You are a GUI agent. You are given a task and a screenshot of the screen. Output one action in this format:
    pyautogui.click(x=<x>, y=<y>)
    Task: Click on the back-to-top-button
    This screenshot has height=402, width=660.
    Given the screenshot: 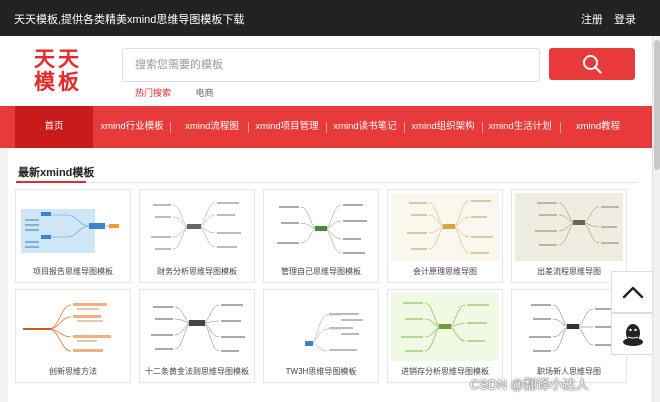 What is the action you would take?
    pyautogui.click(x=632, y=292)
    